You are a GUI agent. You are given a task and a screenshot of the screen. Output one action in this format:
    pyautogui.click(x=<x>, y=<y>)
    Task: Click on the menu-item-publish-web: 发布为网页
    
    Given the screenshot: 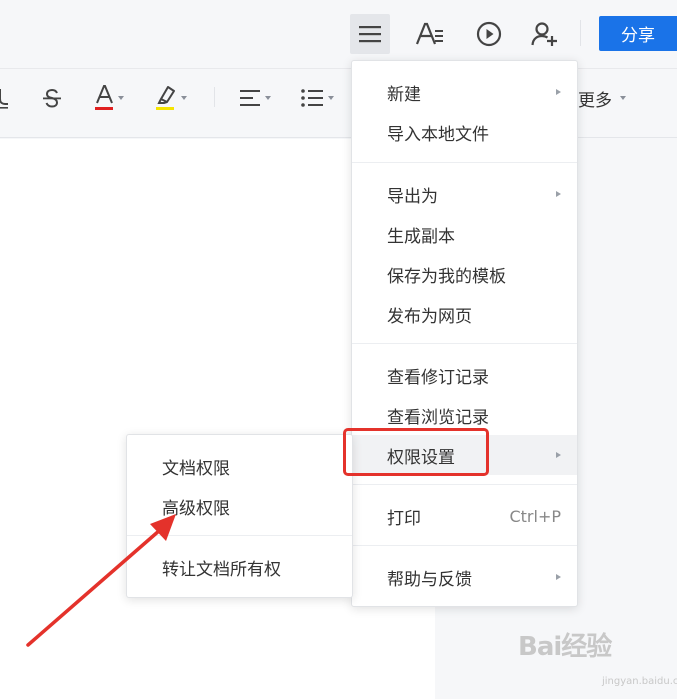 What is the action you would take?
    pyautogui.click(x=464, y=314)
    